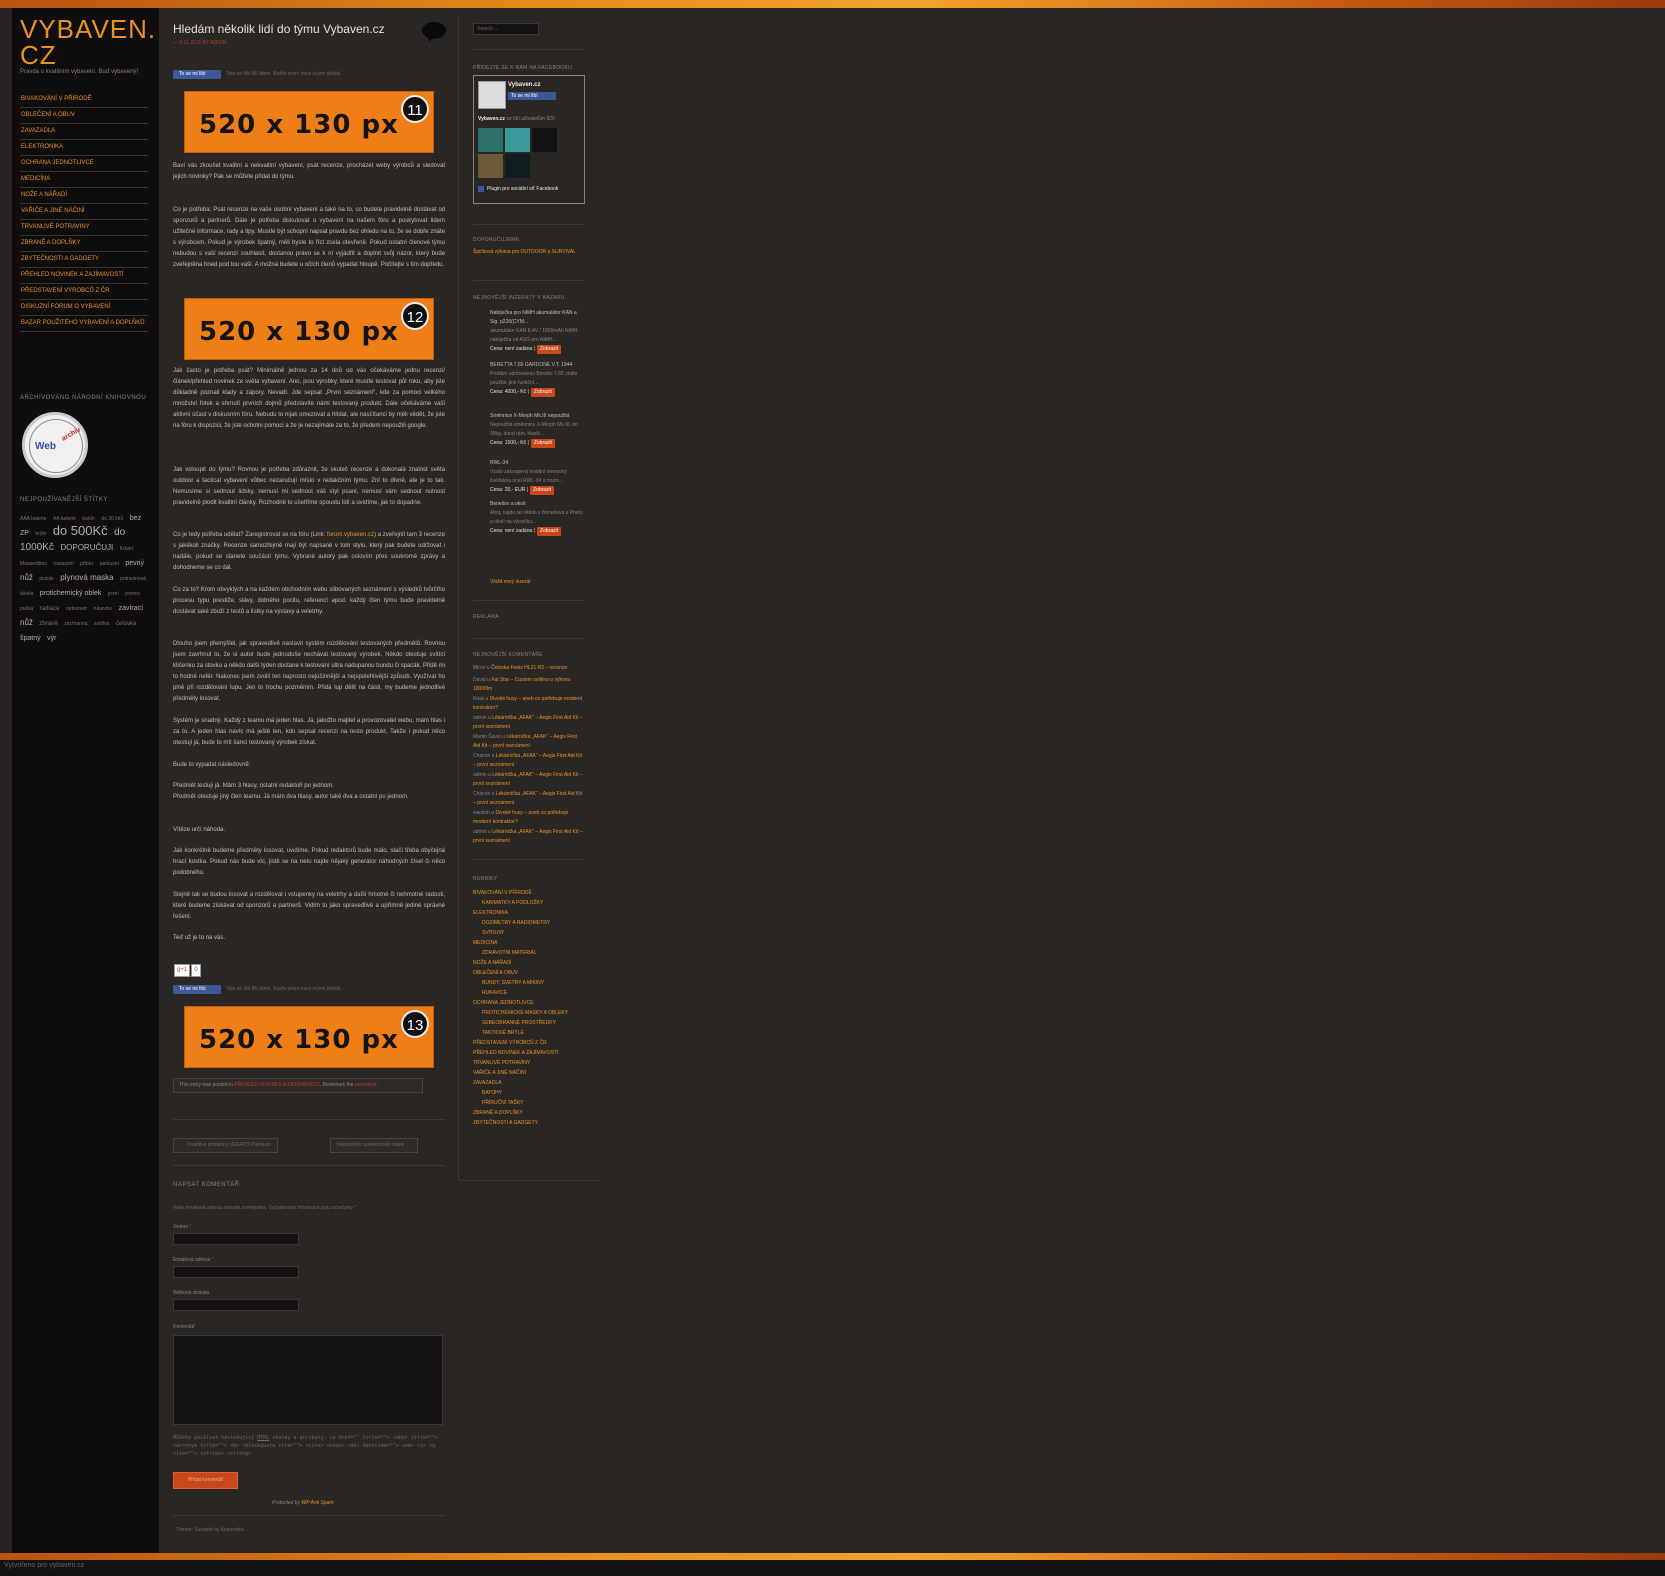 The height and width of the screenshot is (1576, 1665). Describe the element at coordinates (532, 953) in the screenshot. I see `category-link: ZDRAVOTNÍ MATERIÁL` at that location.